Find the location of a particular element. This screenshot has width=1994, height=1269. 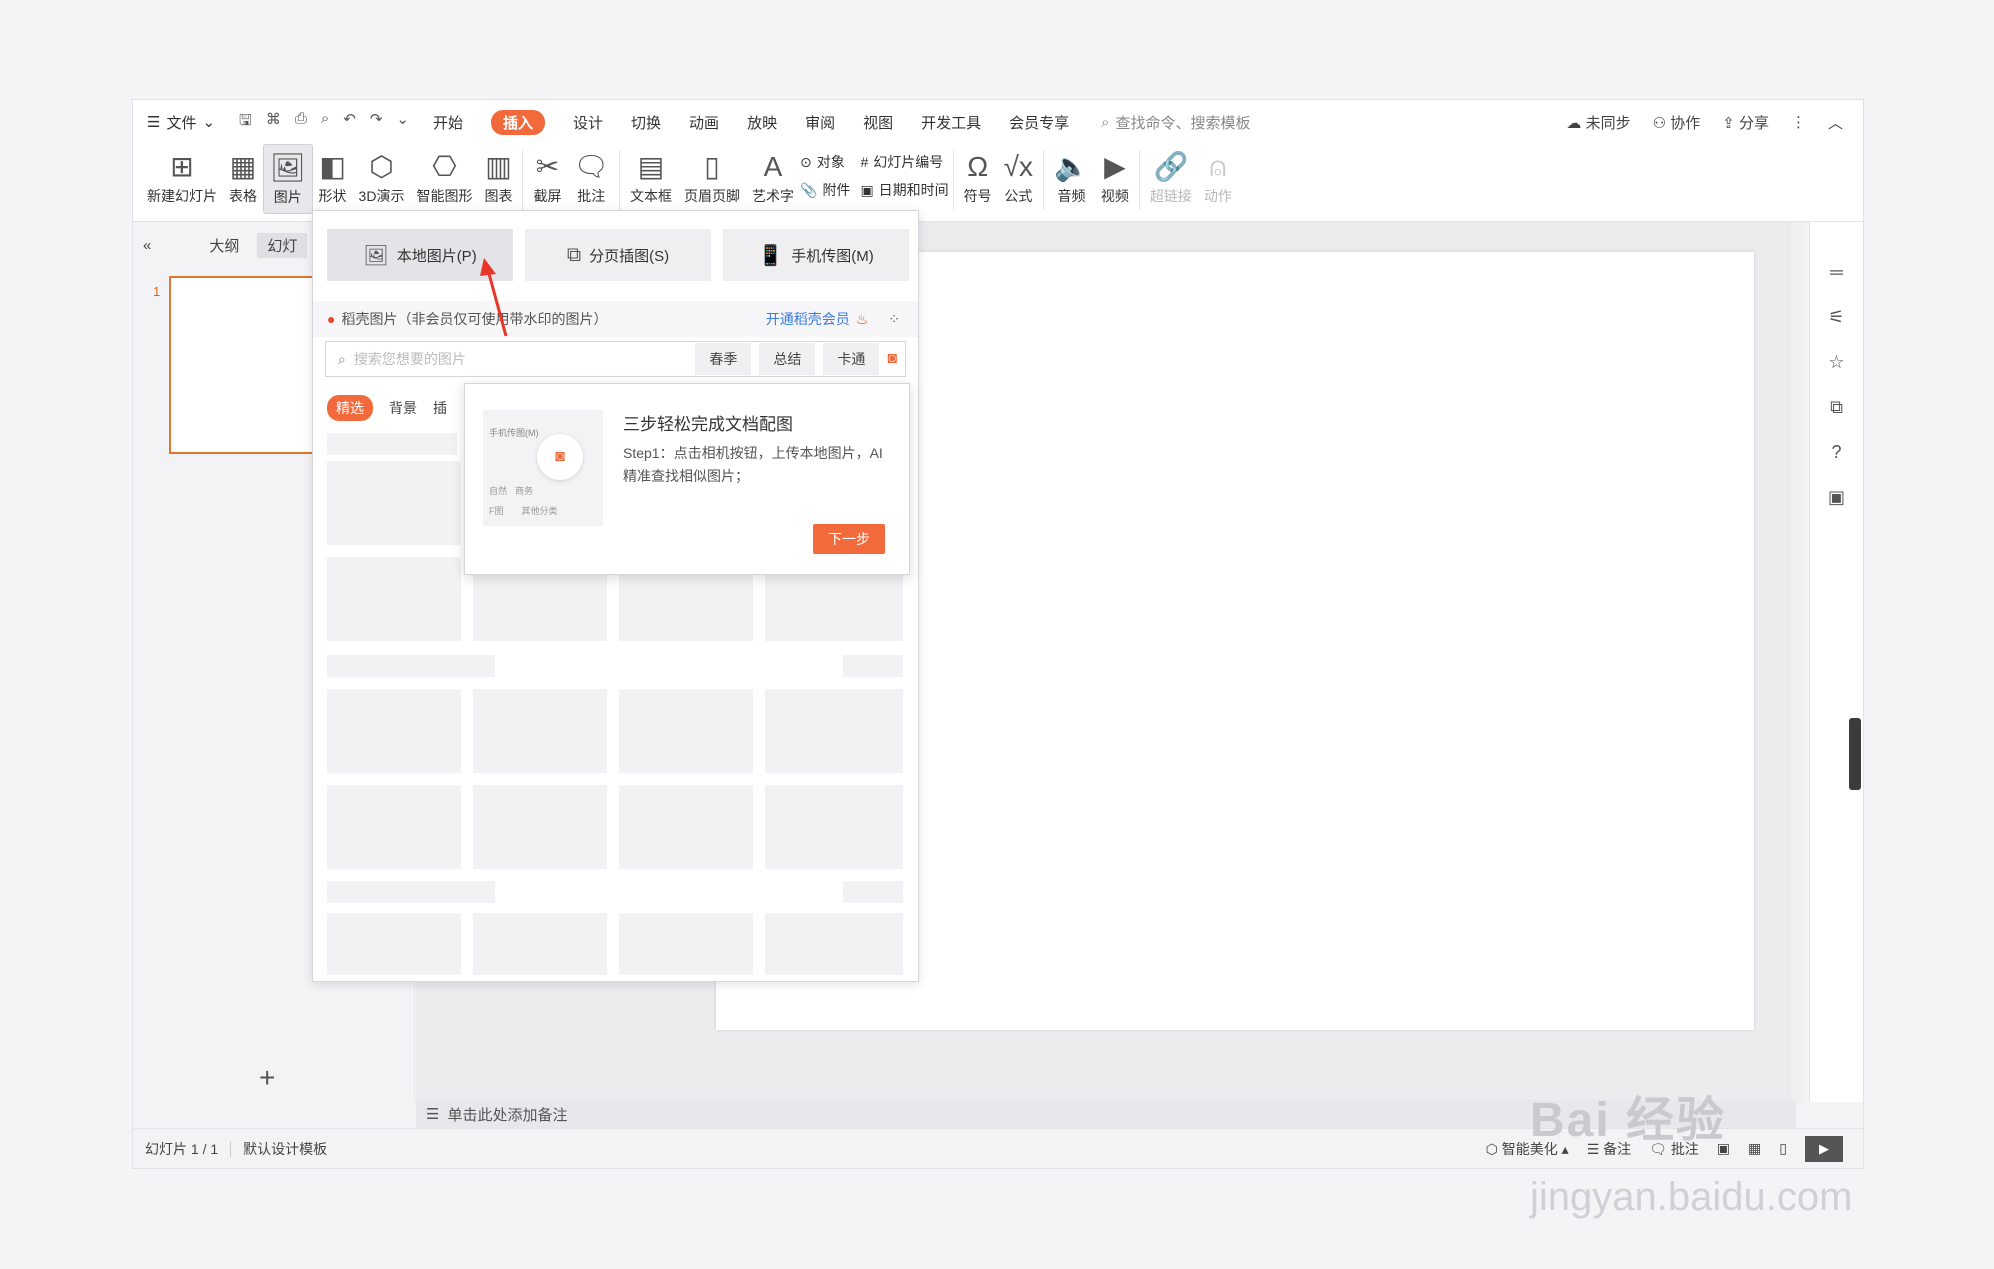

save-icon: 🖫 is located at coordinates (245, 122).